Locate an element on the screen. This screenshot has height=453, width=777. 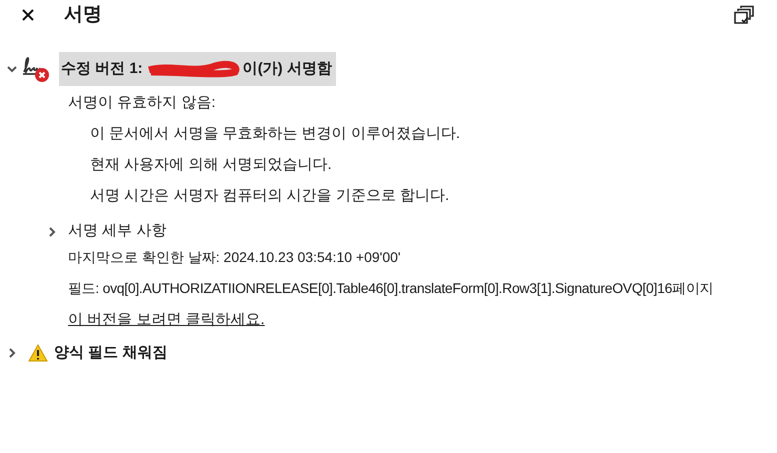
reason-text: 현재 사용자에 의해 서명되었습니다. is located at coordinates (211, 165).